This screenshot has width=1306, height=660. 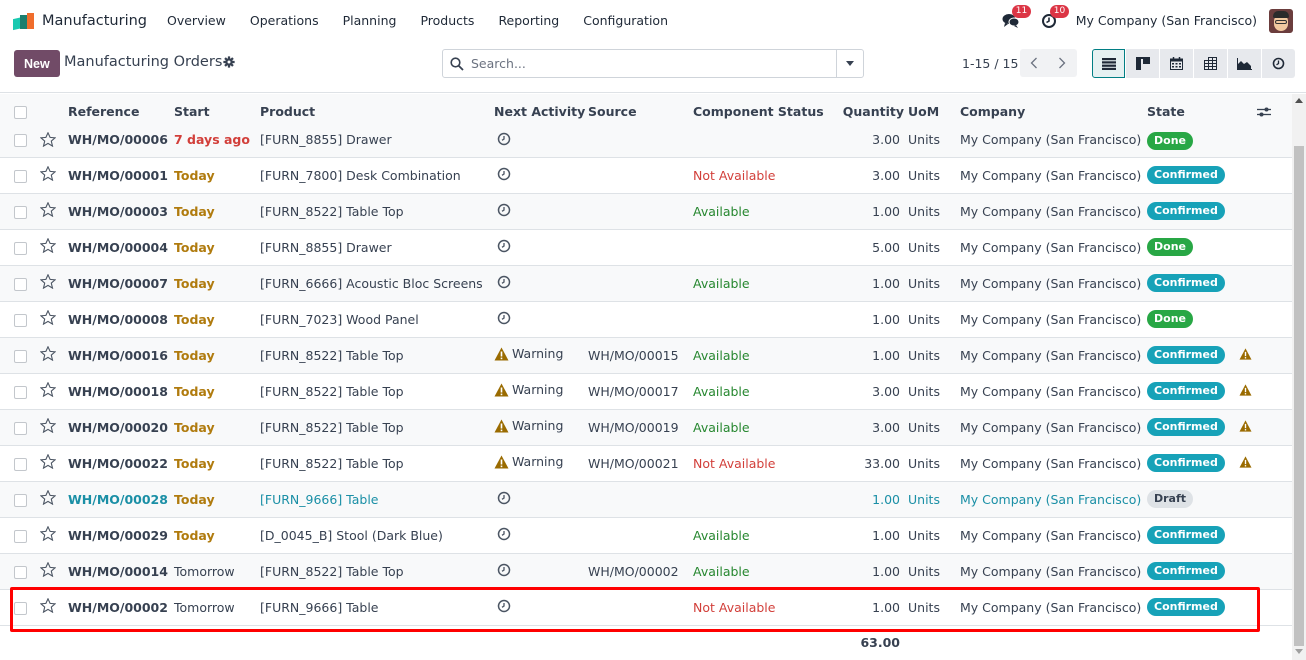 What do you see at coordinates (1016, 17) in the screenshot?
I see `messages-button: 11` at bounding box center [1016, 17].